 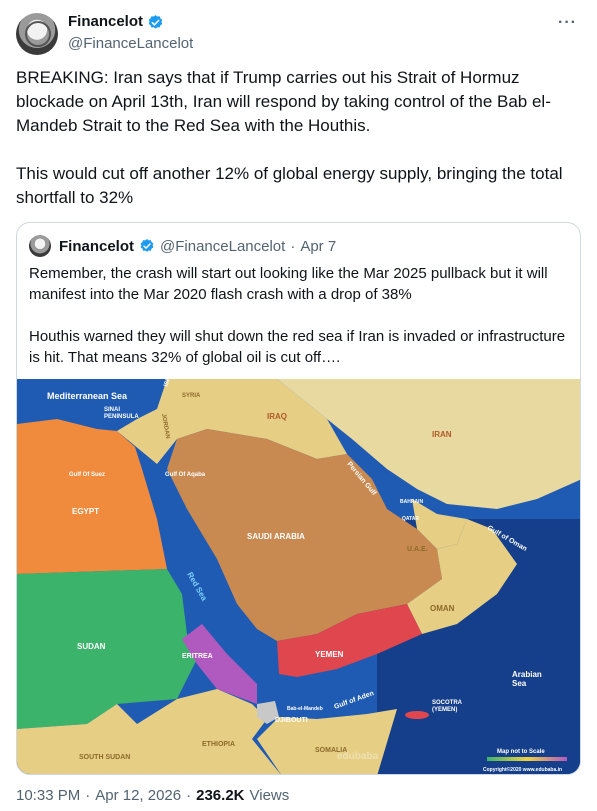 What do you see at coordinates (298, 34) in the screenshot?
I see `tweet-header: Financelot @FinanceLancelot ···` at bounding box center [298, 34].